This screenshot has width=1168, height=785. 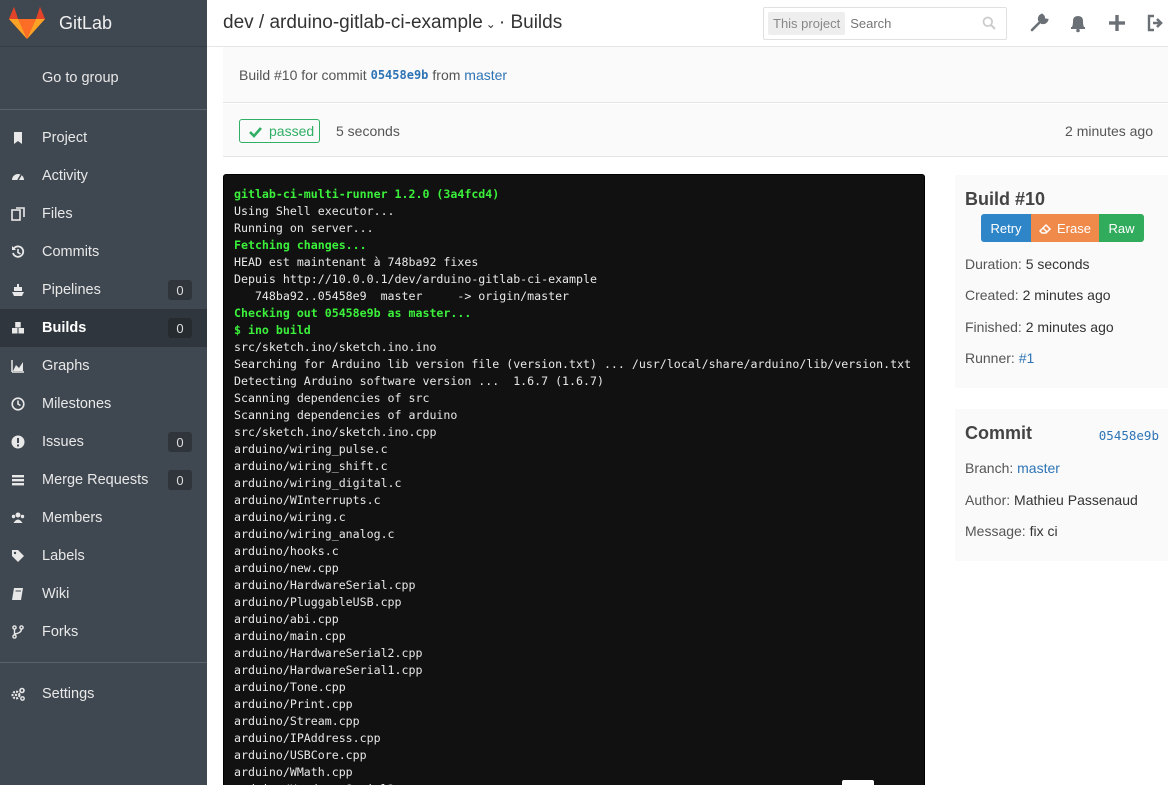 What do you see at coordinates (300, 755) in the screenshot?
I see `trace-line: arduino/USBCore.cpp` at bounding box center [300, 755].